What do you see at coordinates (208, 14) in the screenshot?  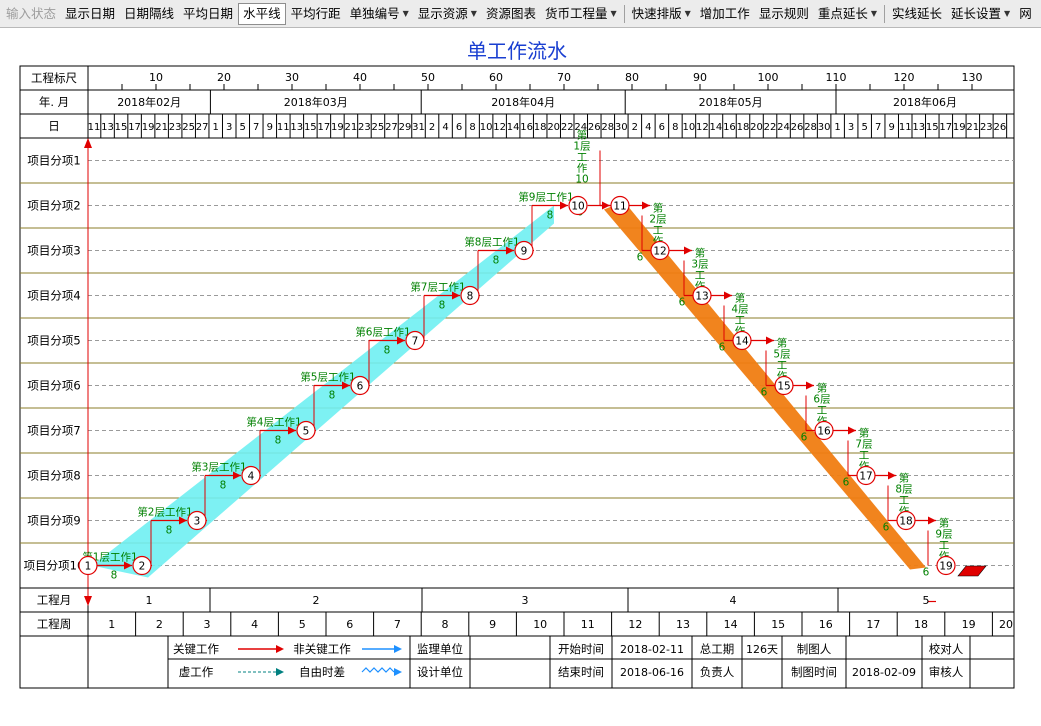 I see `toolbar-button-4: 平均日期` at bounding box center [208, 14].